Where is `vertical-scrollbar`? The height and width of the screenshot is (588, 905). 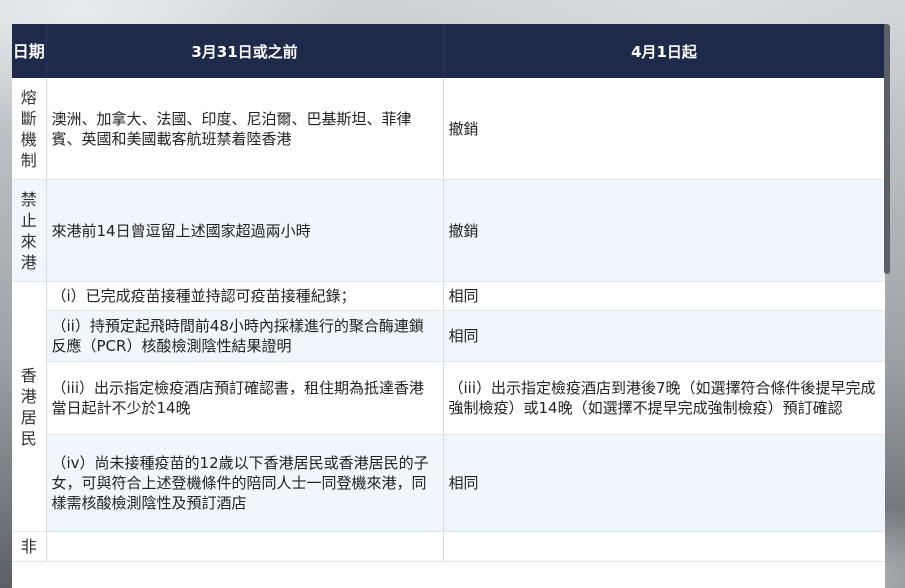 vertical-scrollbar is located at coordinates (887, 149).